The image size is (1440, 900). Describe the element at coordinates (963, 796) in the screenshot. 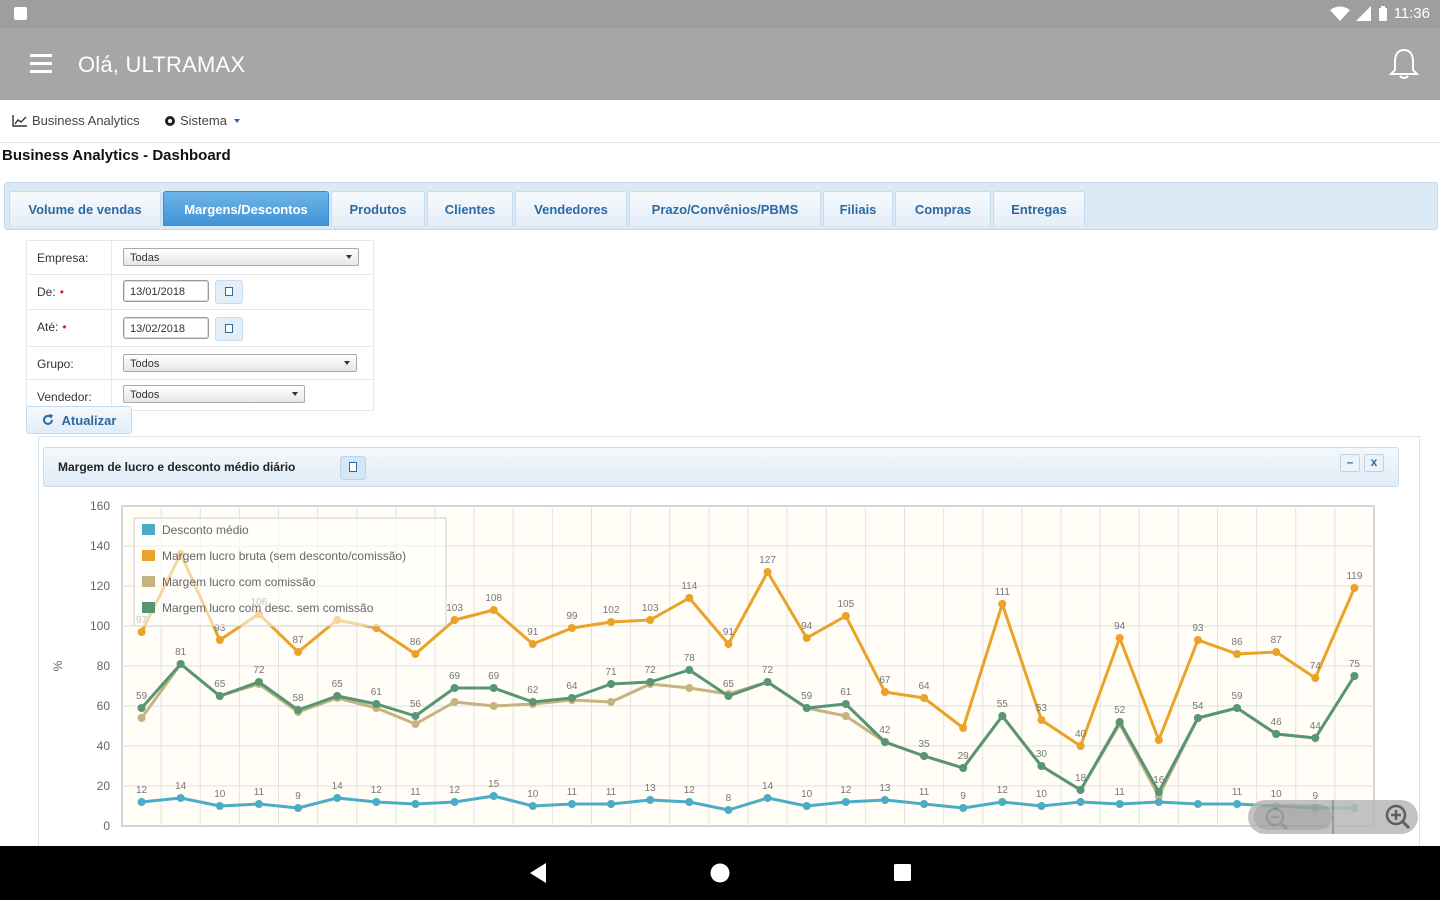

I see `data-label: 9` at that location.